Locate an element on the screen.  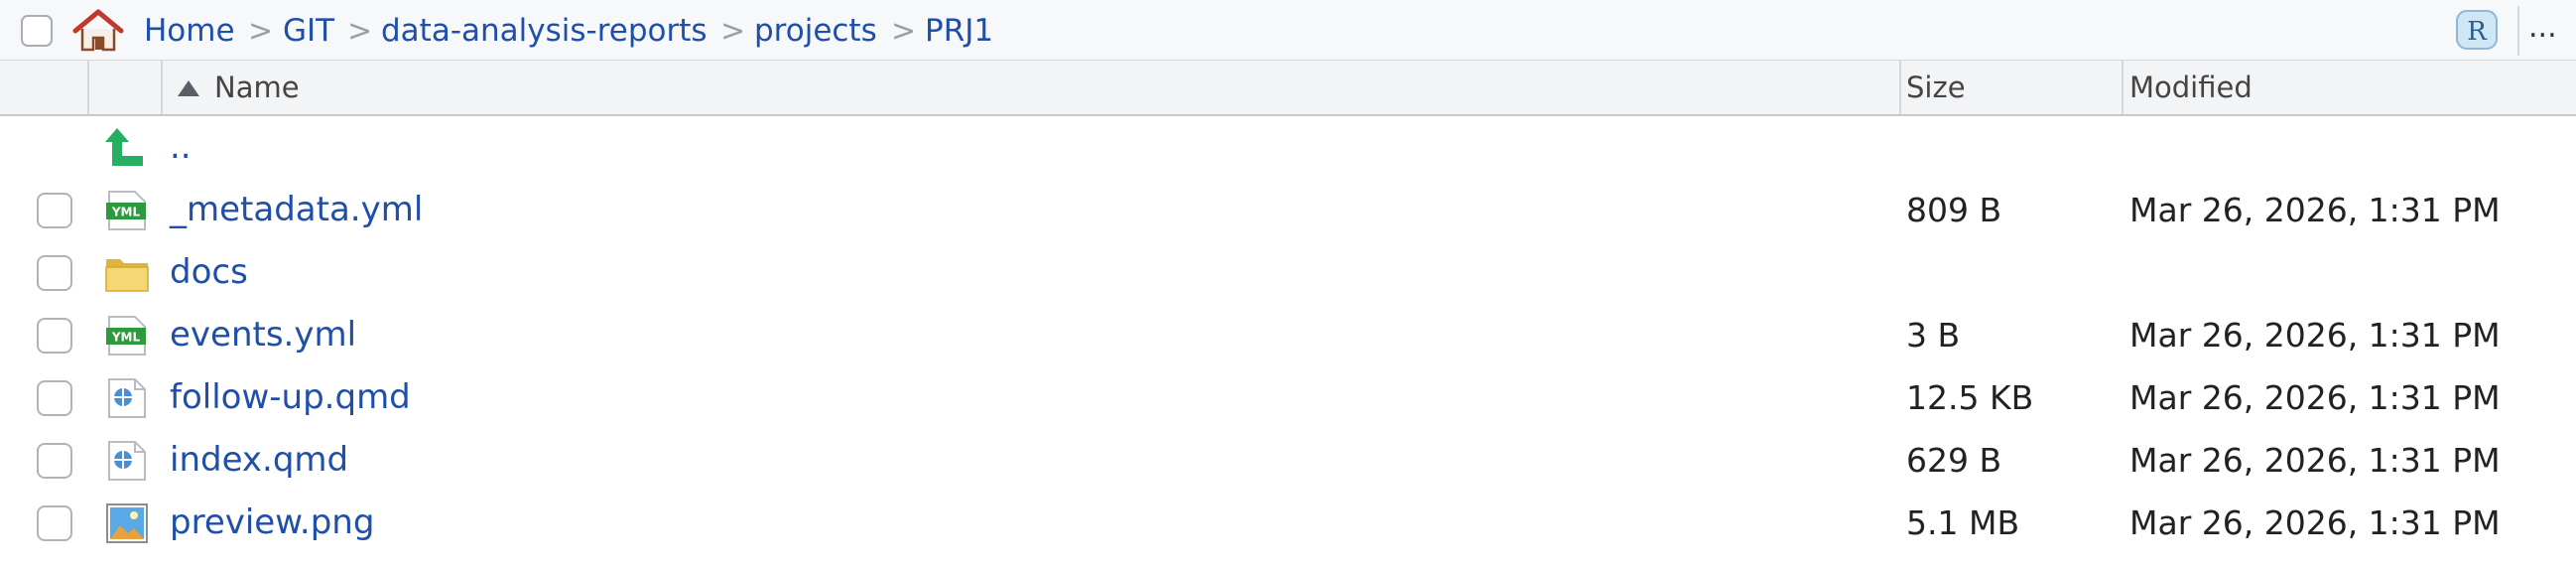
breadcrumb-data-analysis-reports: data-analysis-reports is located at coordinates (544, 31).